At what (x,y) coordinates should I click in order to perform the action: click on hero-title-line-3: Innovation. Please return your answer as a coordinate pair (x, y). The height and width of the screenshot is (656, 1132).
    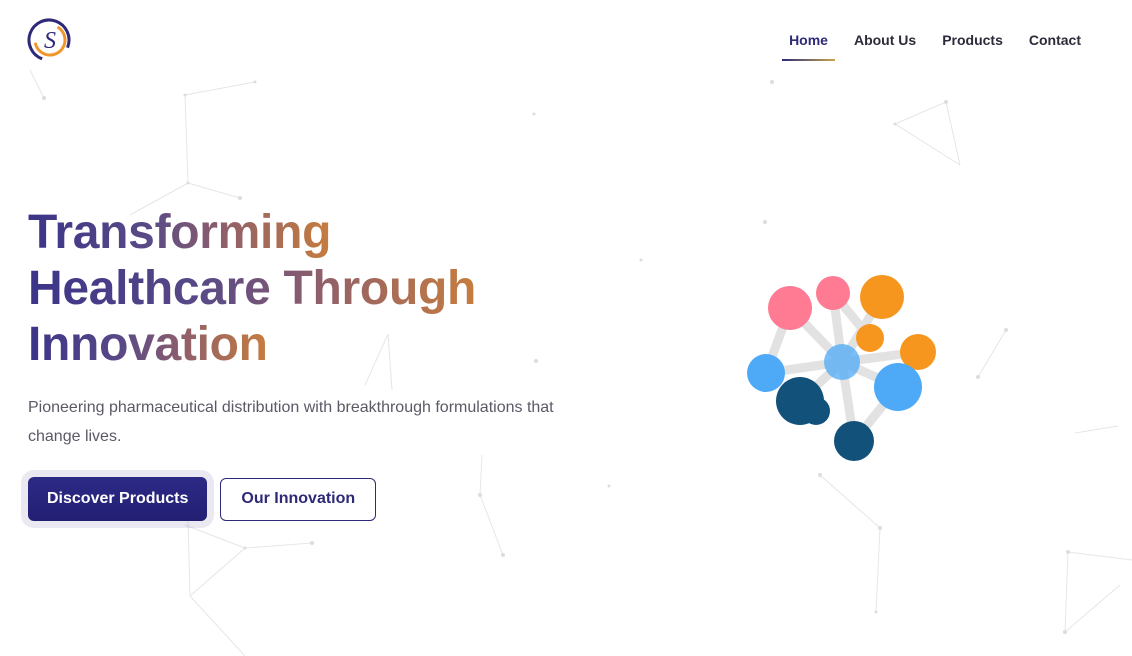
    Looking at the image, I should click on (148, 344).